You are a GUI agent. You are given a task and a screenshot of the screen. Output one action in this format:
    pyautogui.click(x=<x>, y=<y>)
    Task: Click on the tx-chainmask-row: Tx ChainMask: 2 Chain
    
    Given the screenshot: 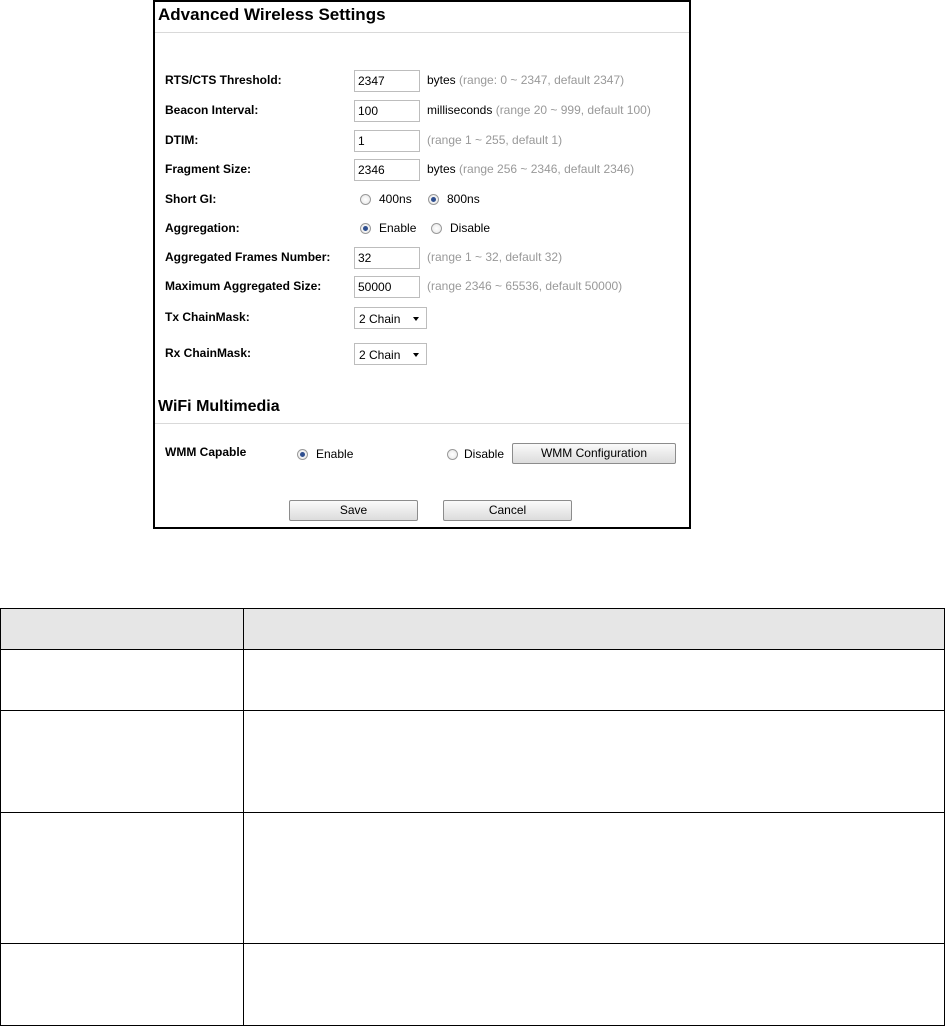 What is the action you would take?
    pyautogui.click(x=422, y=318)
    